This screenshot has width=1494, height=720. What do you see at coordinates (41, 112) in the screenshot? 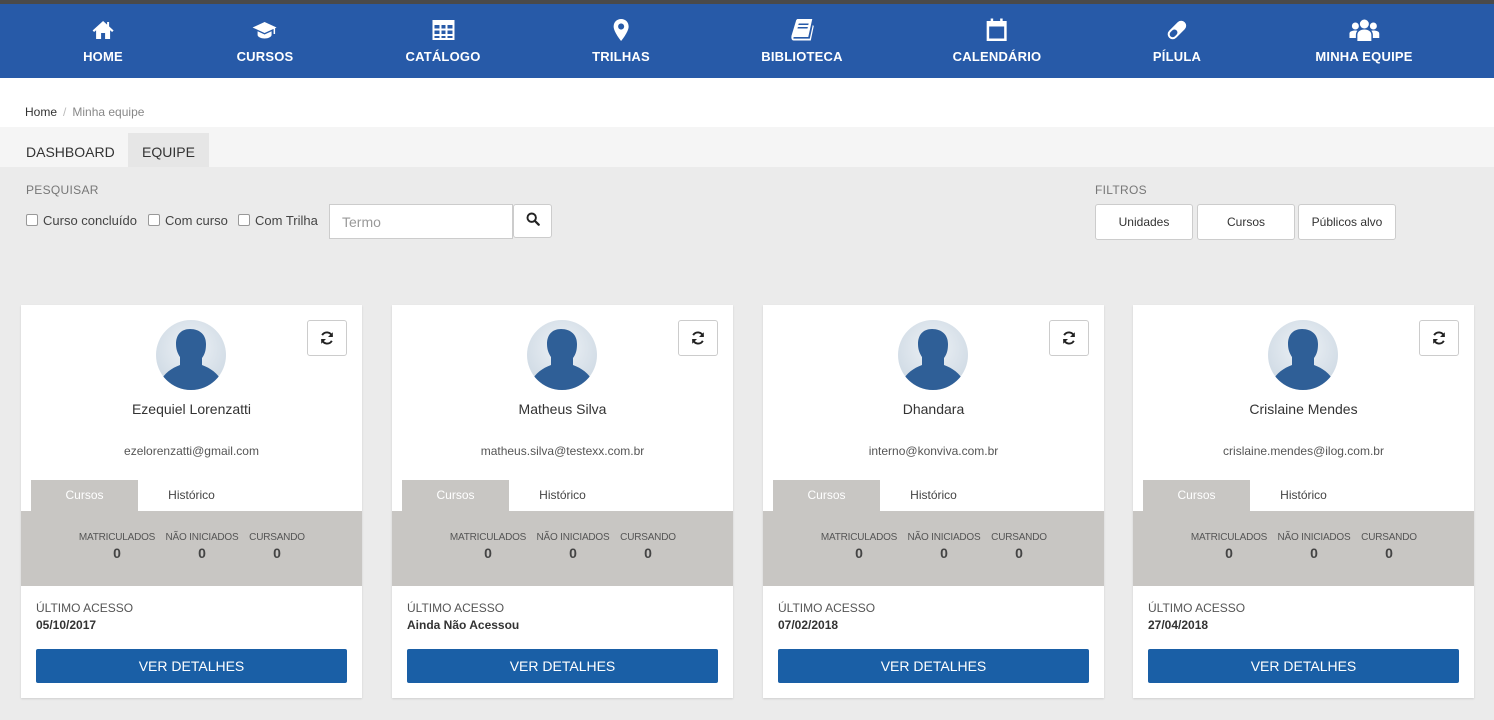
I see `breadcrumb-home-link: Home` at bounding box center [41, 112].